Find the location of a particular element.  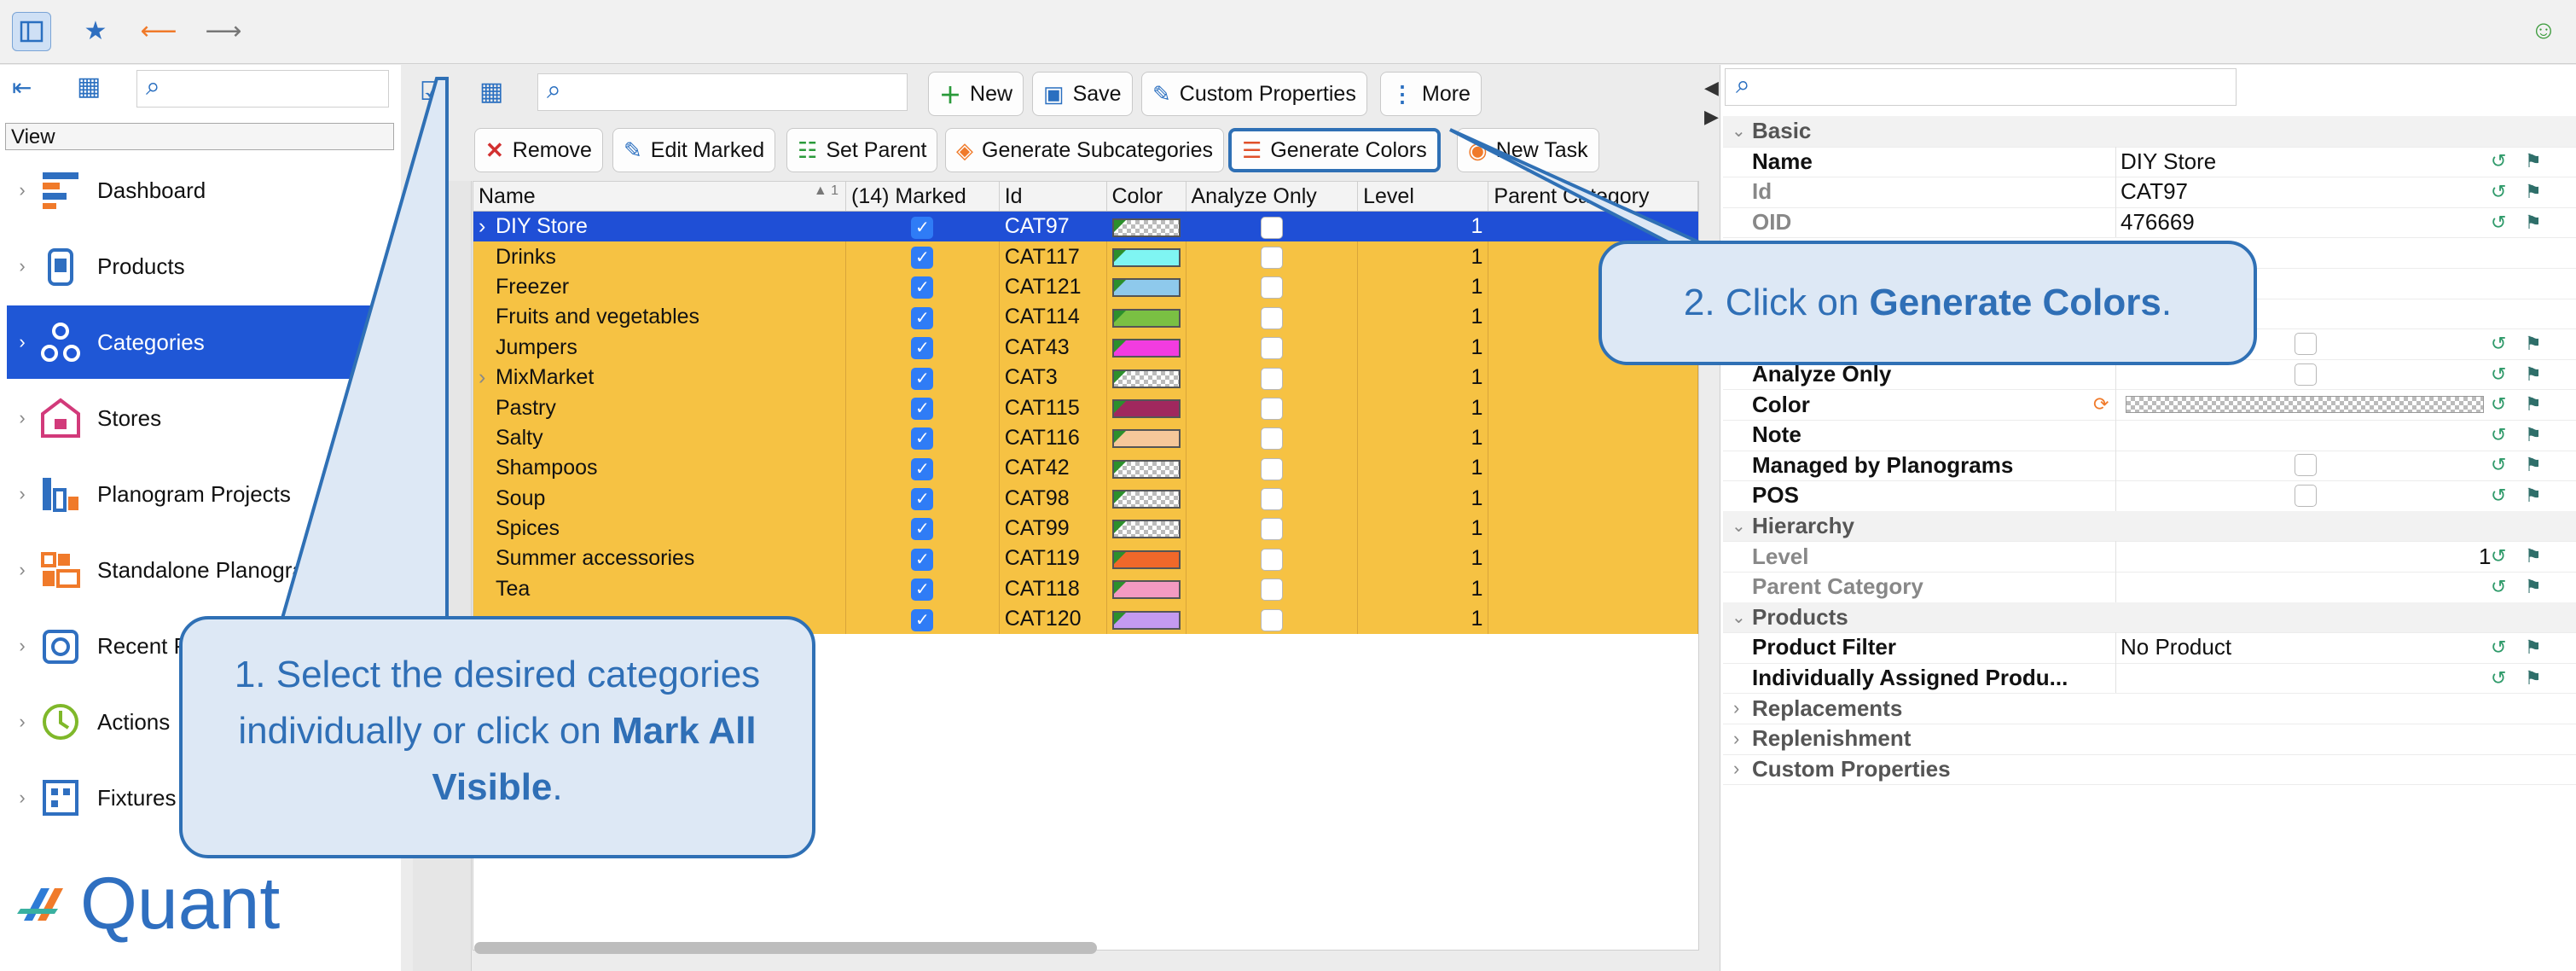

callout-1-pointer is located at coordinates (364, 350).